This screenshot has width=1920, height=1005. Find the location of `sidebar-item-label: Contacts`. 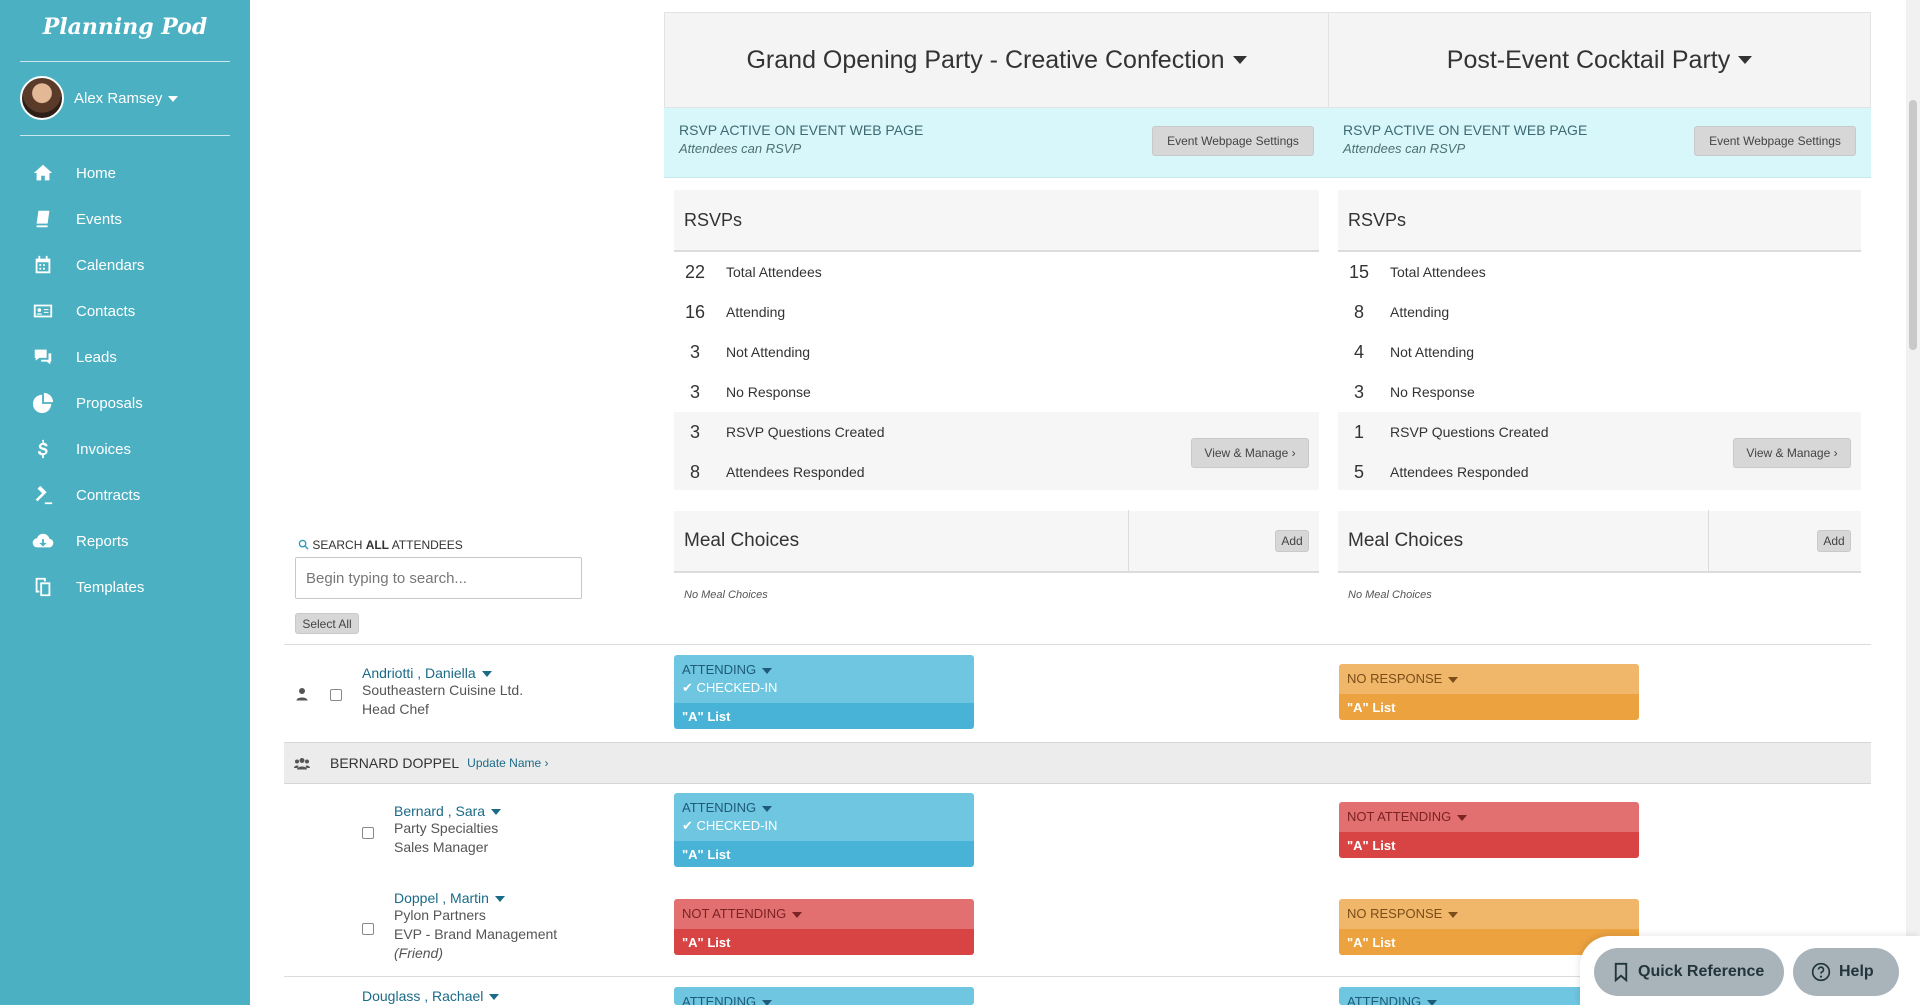

sidebar-item-label: Contacts is located at coordinates (106, 311).